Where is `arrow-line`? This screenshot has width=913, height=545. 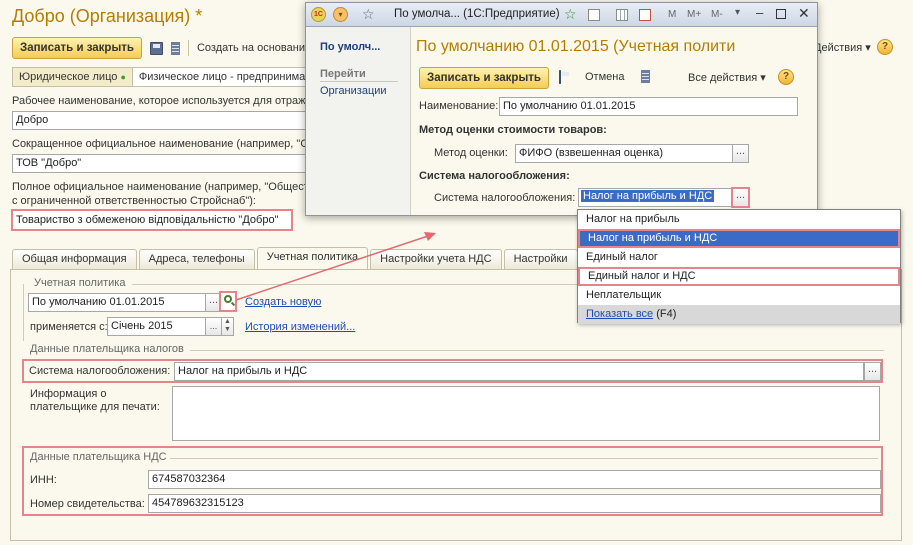 arrow-line is located at coordinates (332, 268).